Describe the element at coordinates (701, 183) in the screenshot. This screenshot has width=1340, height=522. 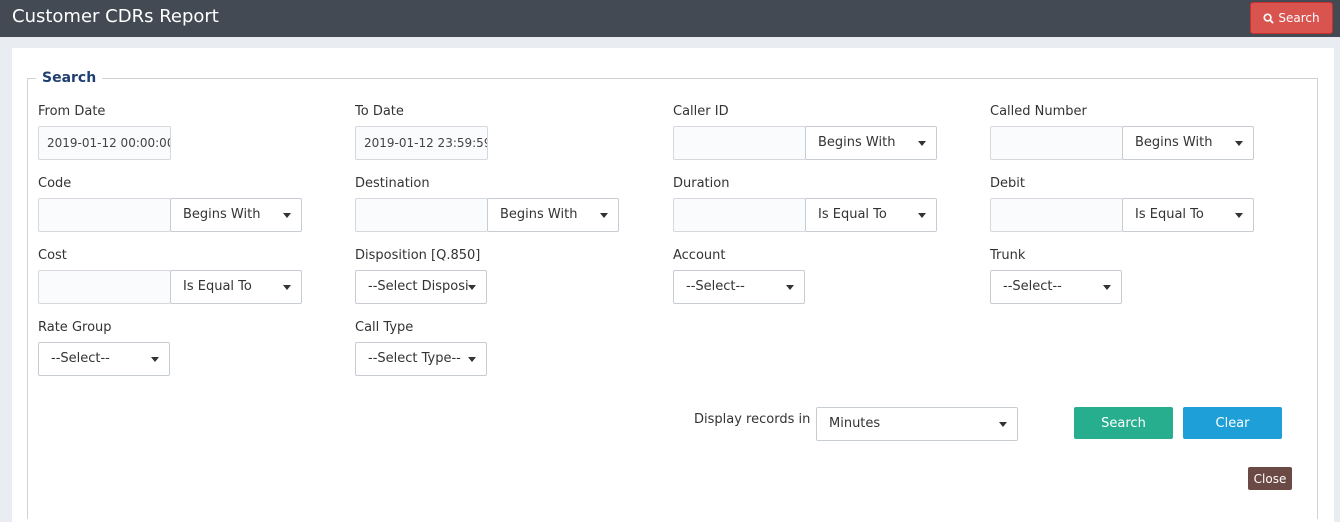
I see `duration-label: Duration` at that location.